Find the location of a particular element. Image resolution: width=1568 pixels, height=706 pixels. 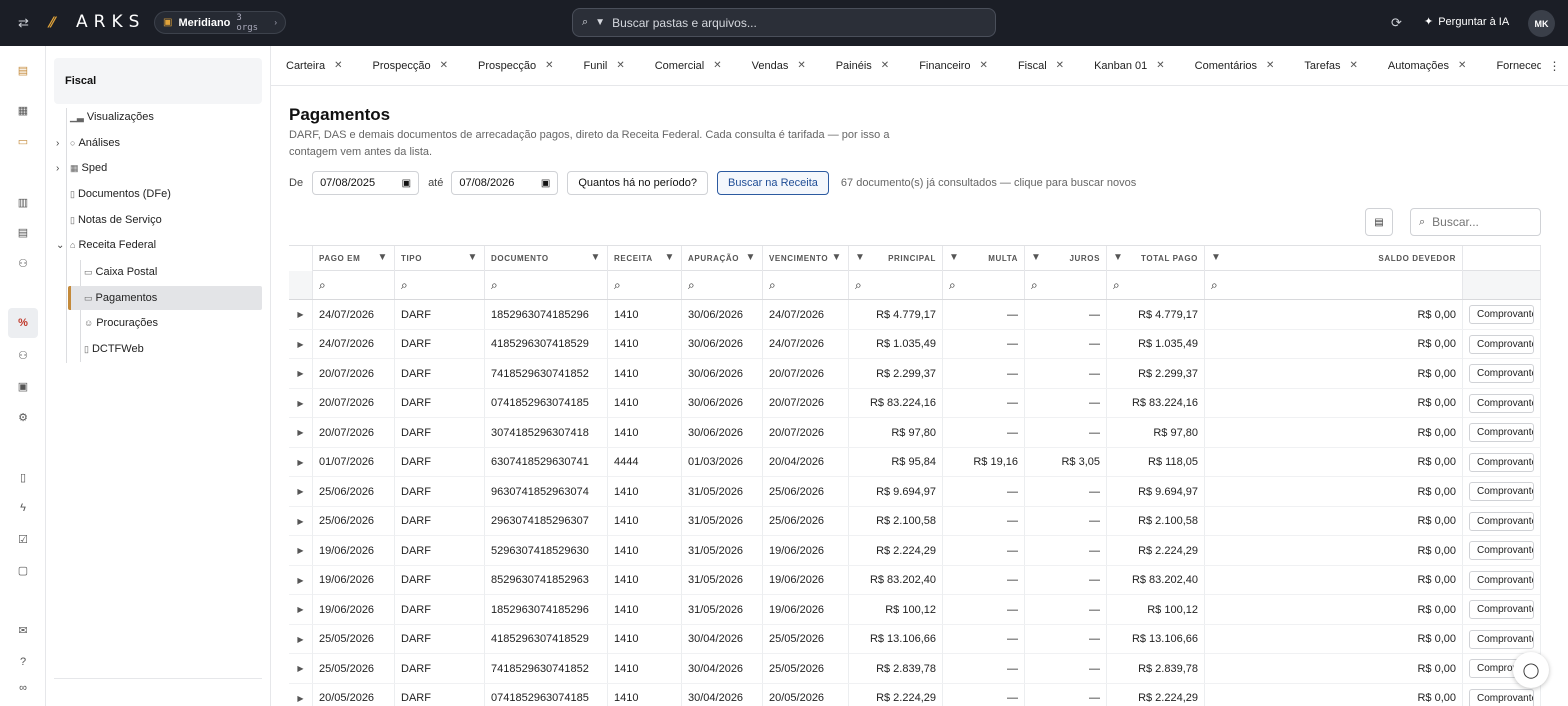

chat-icon: ▢ is located at coordinates (23, 570).